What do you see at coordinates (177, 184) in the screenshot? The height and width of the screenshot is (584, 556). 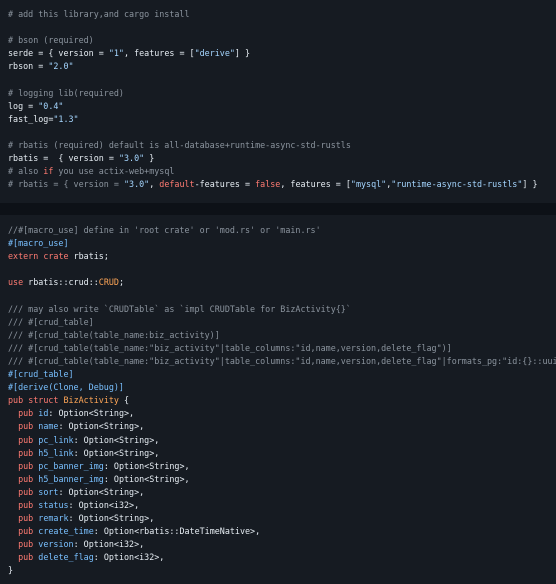 I see `code-token: default` at bounding box center [177, 184].